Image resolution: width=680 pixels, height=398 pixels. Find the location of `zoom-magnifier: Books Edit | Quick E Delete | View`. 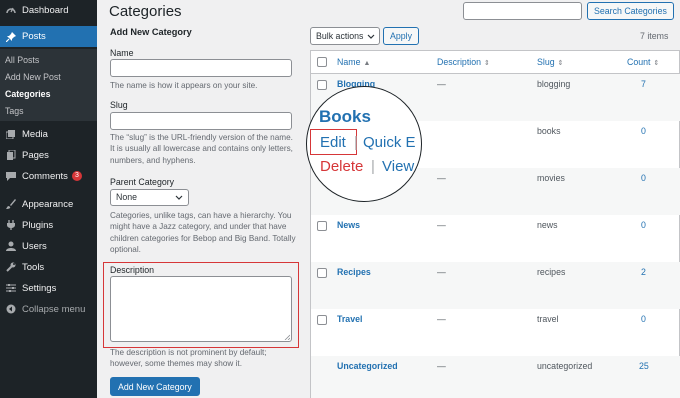

zoom-magnifier: Books Edit | Quick E Delete | View is located at coordinates (364, 144).